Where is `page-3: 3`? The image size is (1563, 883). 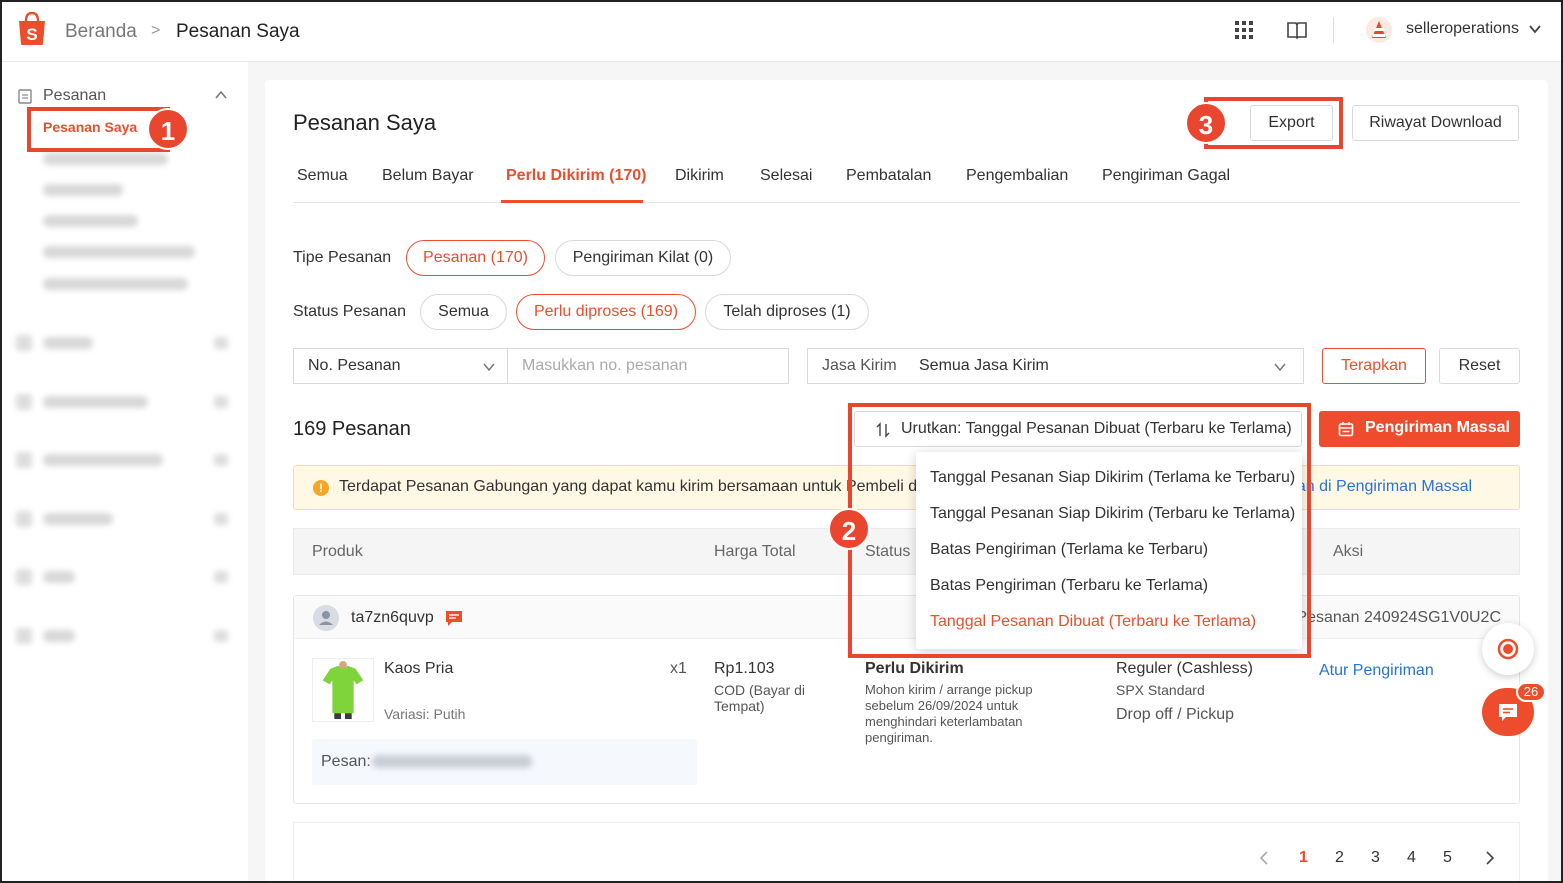 page-3: 3 is located at coordinates (1375, 858).